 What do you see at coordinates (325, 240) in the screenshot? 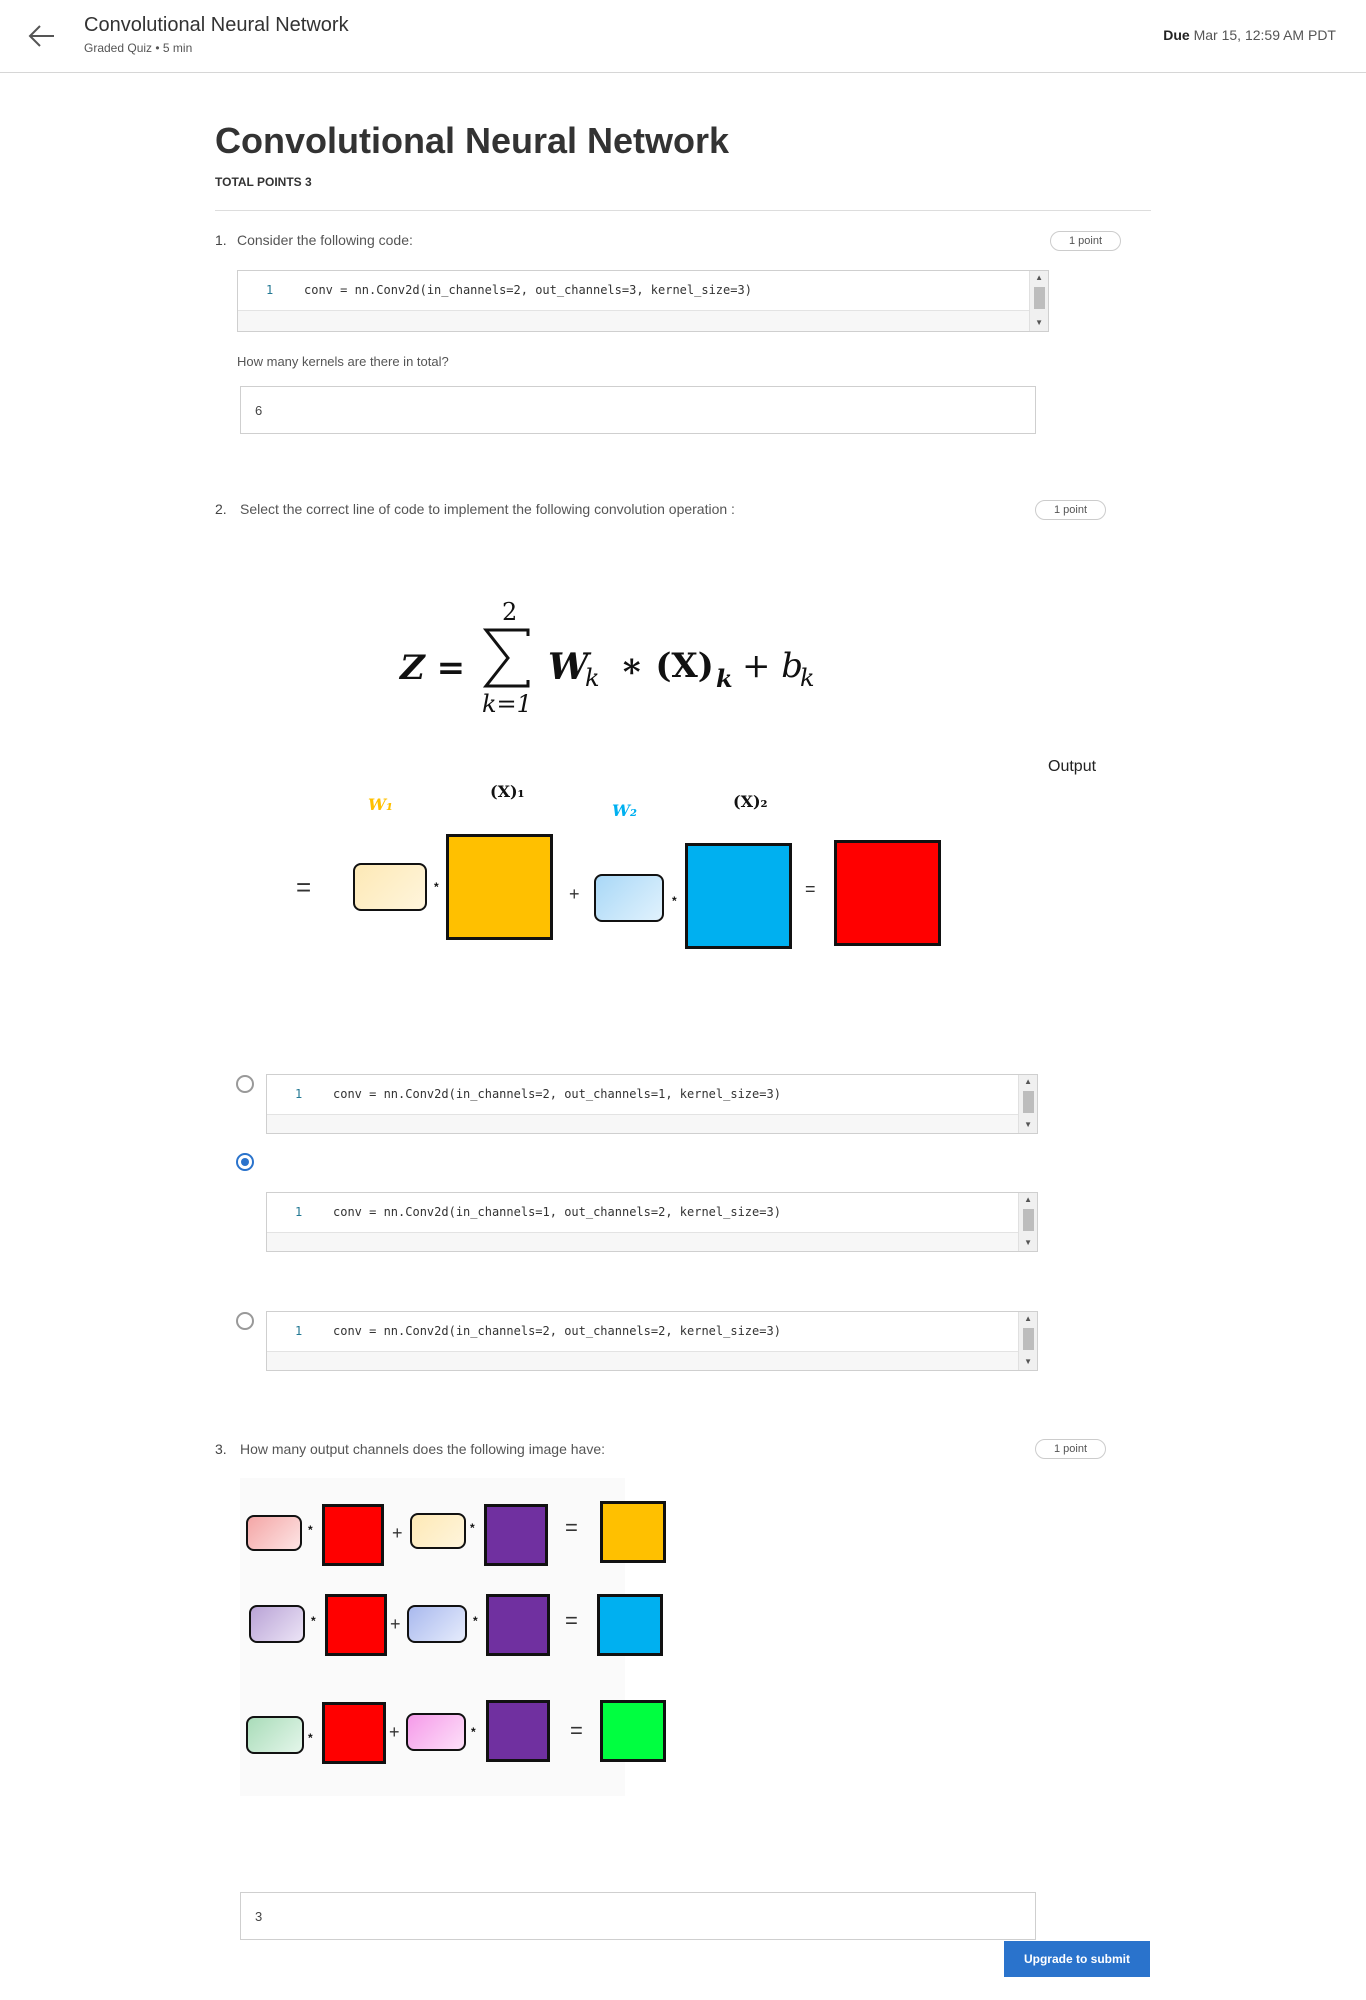
I see `q1-text: Consider the following code:` at bounding box center [325, 240].